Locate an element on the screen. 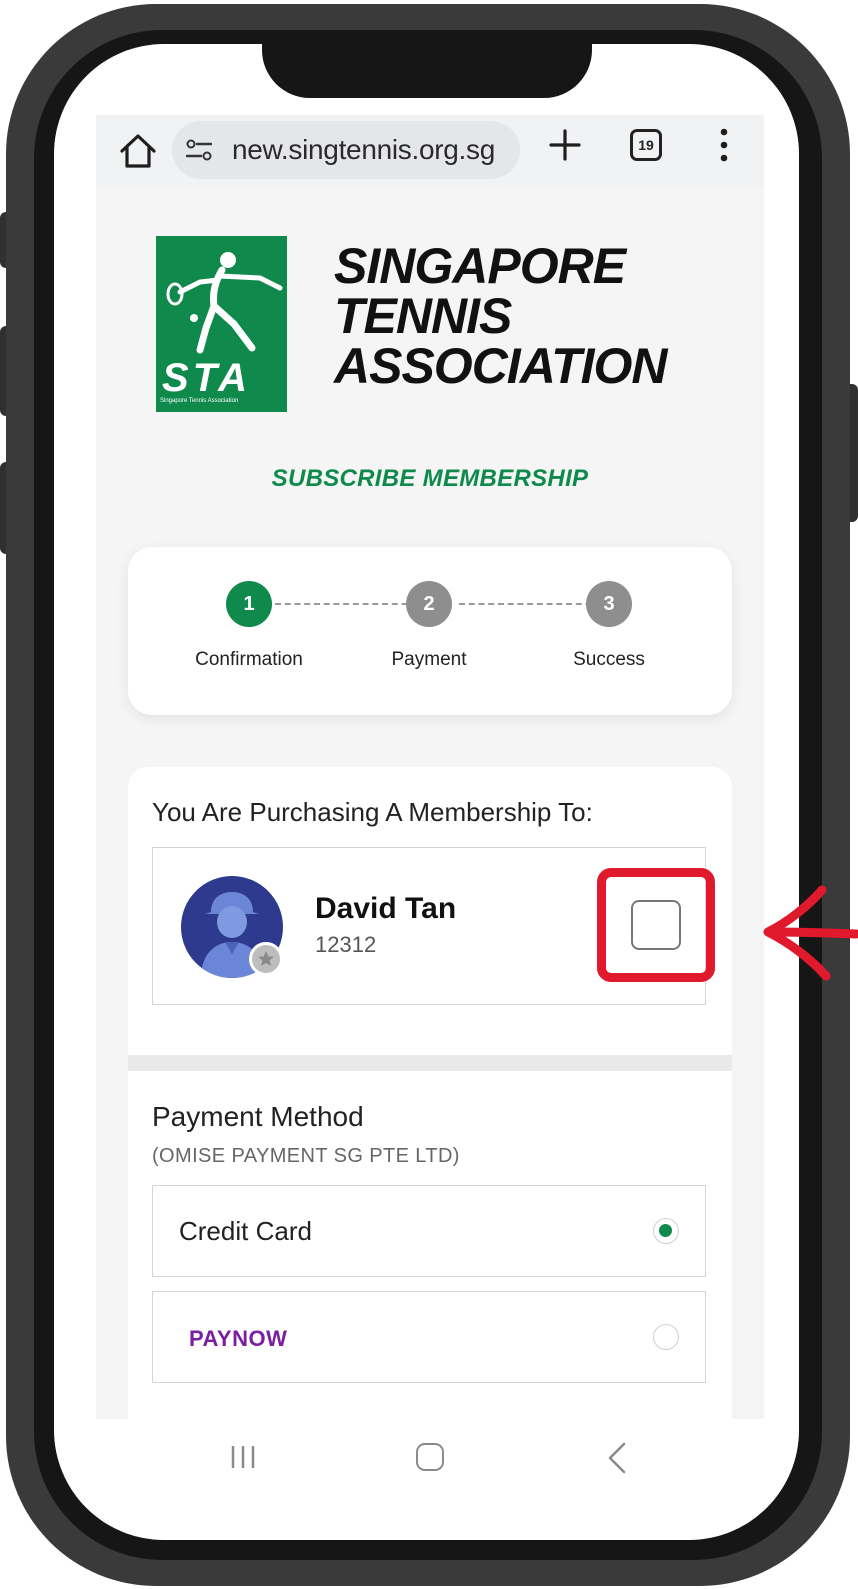 Image resolution: width=858 pixels, height=1589 pixels. pointer-arrow-icon is located at coordinates (810, 933).